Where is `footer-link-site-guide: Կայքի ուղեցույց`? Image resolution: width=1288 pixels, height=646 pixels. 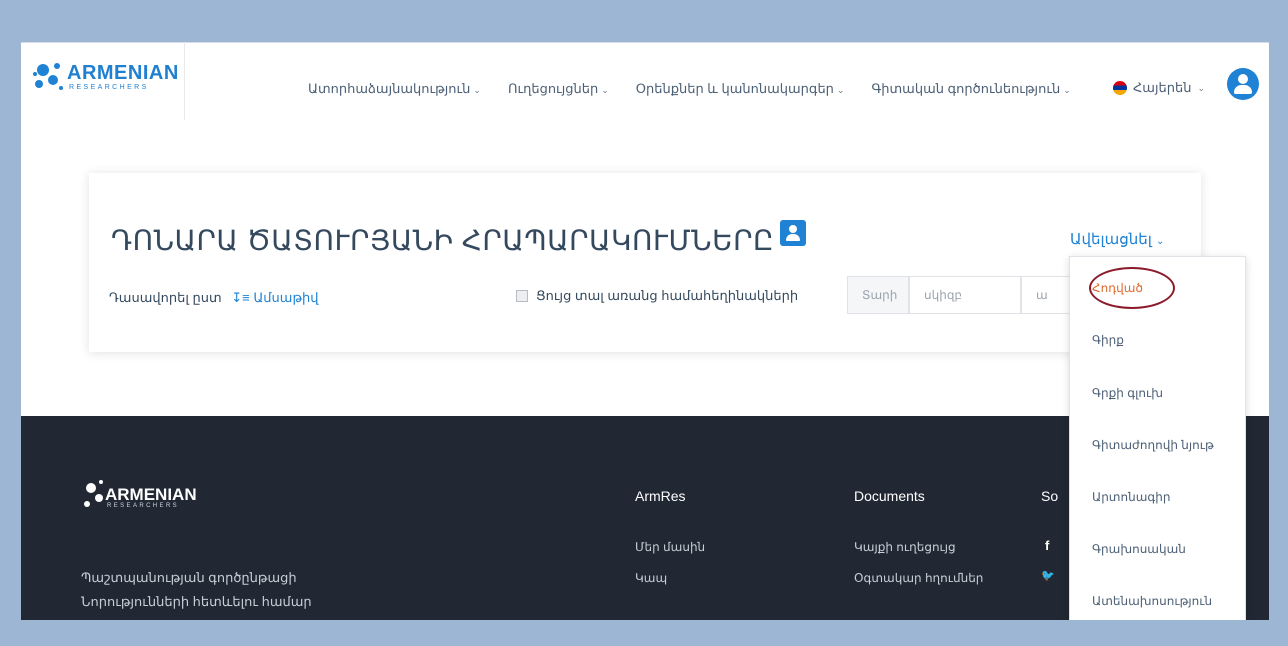
footer-link-site-guide: Կայքի ուղեցույց is located at coordinates (905, 547).